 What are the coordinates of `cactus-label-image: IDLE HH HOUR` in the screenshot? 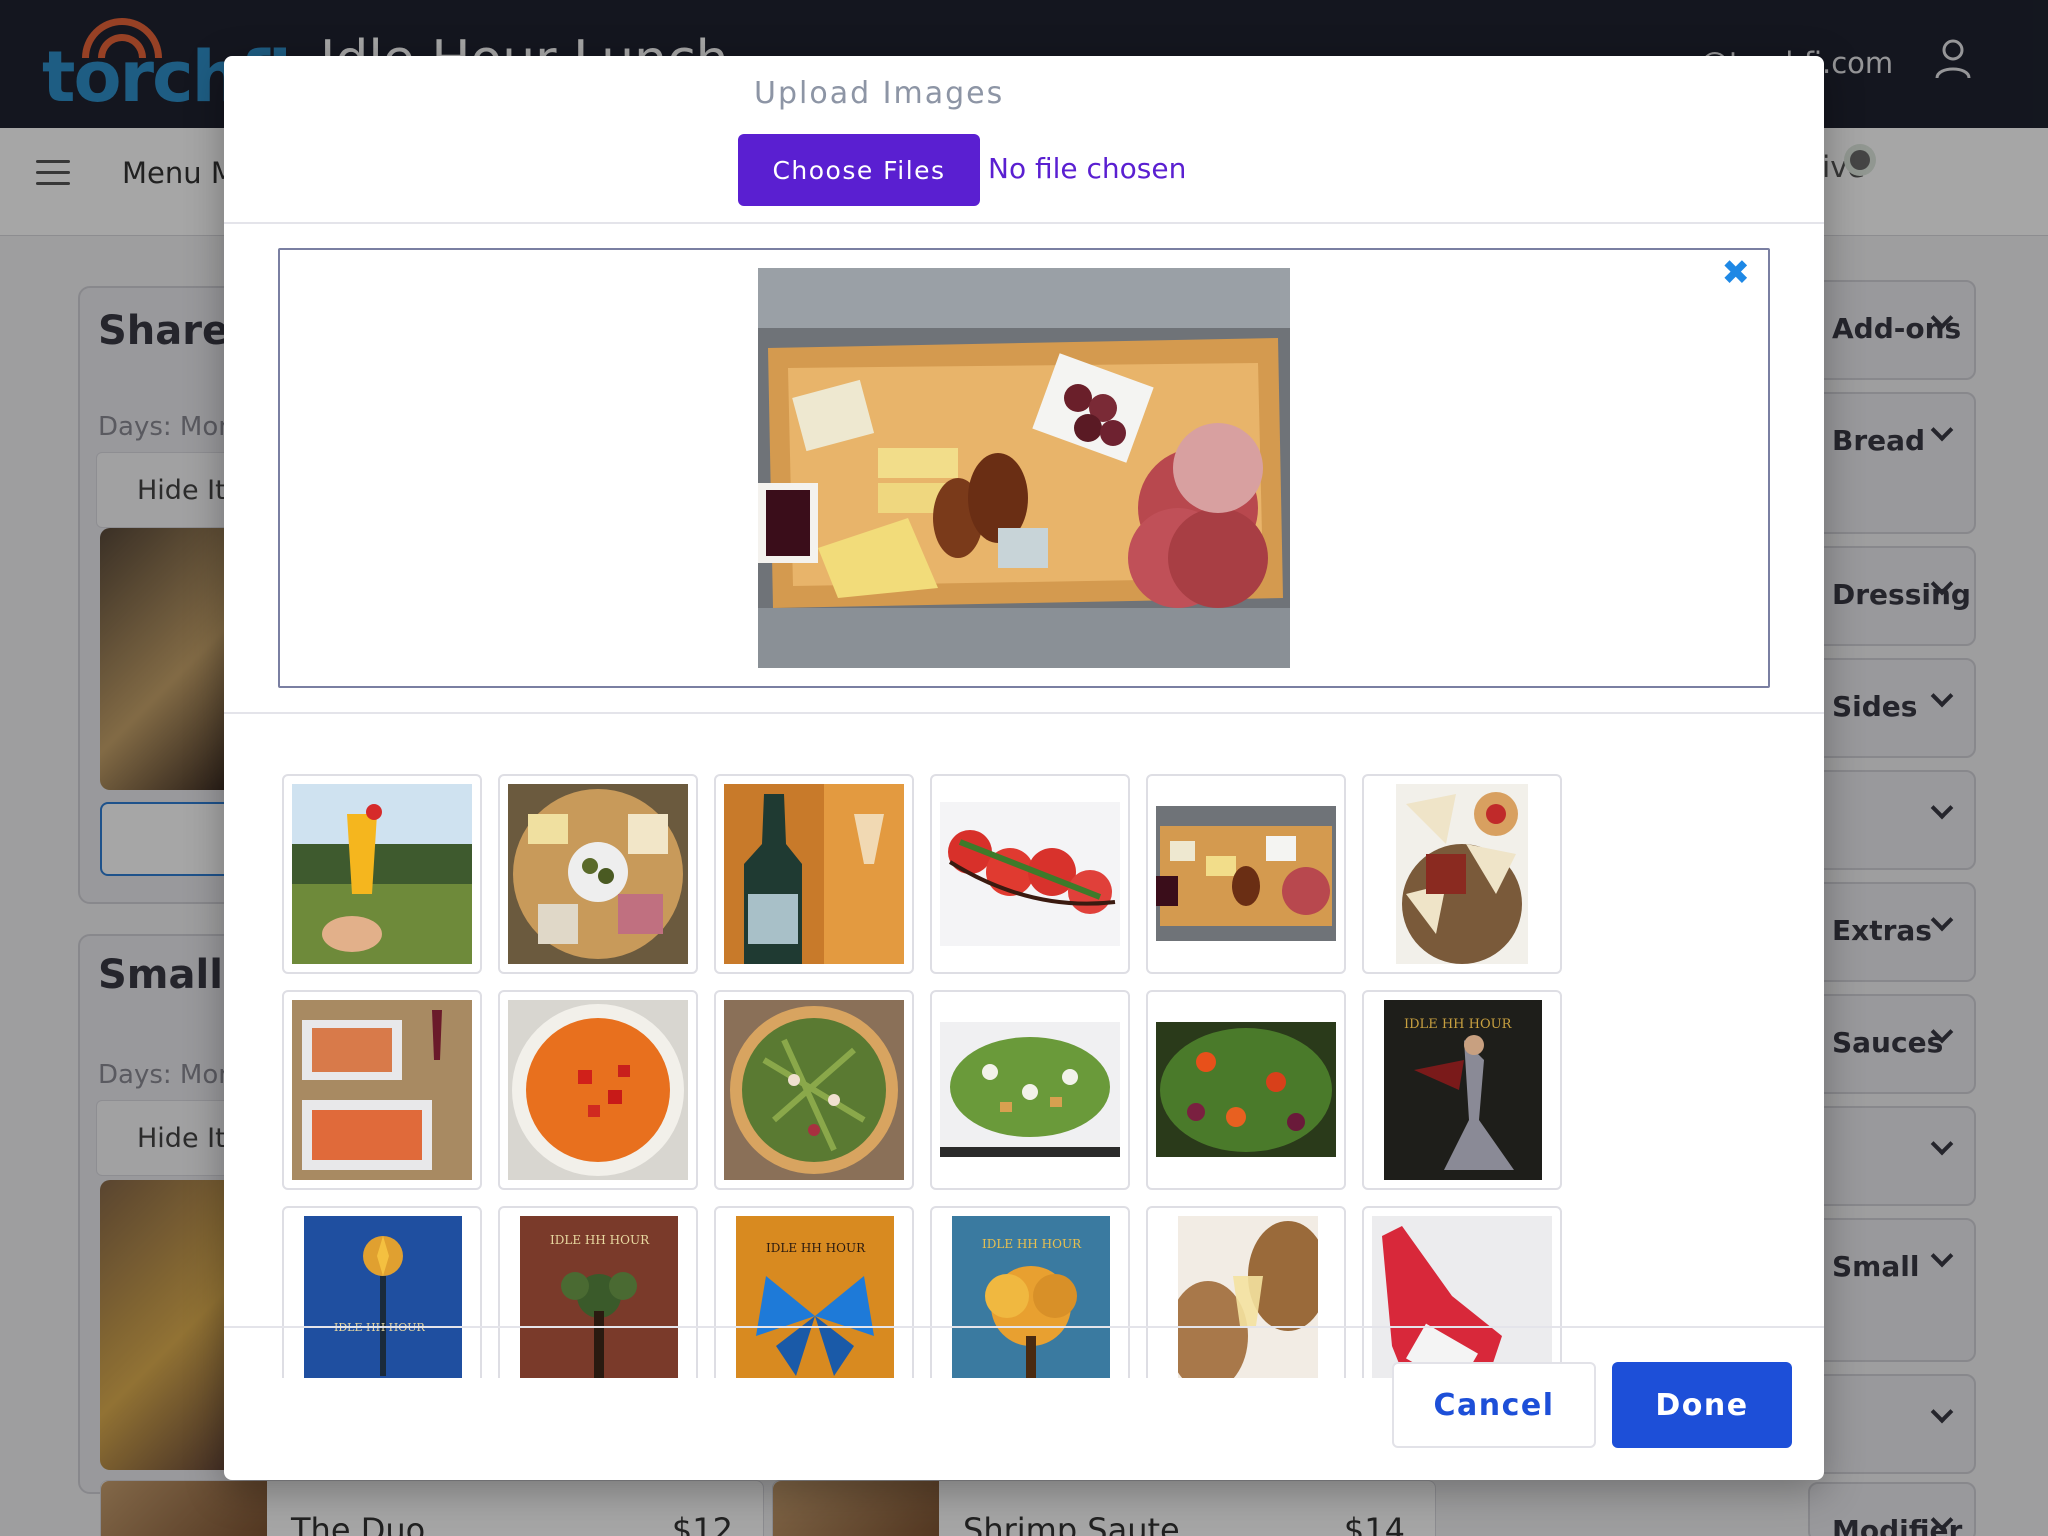 It's located at (599, 1297).